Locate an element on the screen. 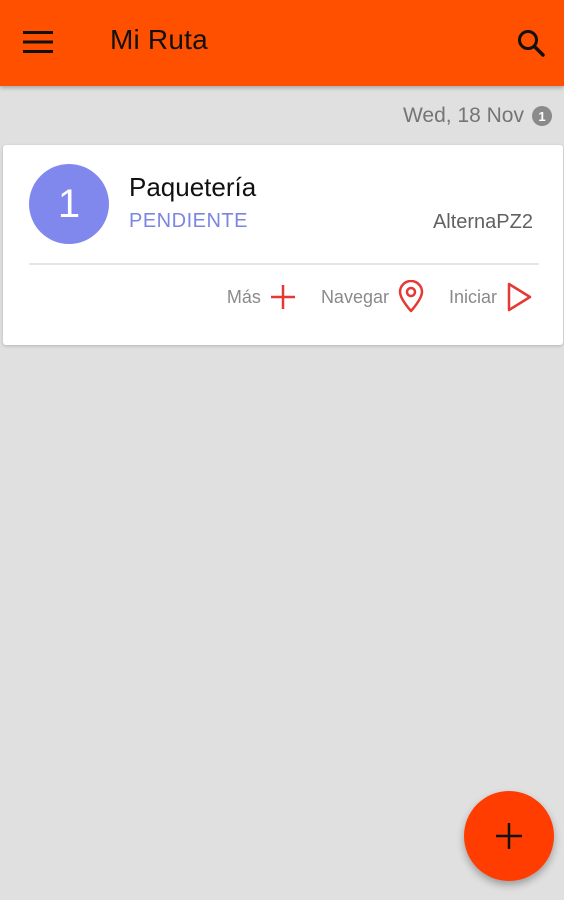 The height and width of the screenshot is (900, 564). card-actions: Más Navegar Iniciar is located at coordinates (380, 297).